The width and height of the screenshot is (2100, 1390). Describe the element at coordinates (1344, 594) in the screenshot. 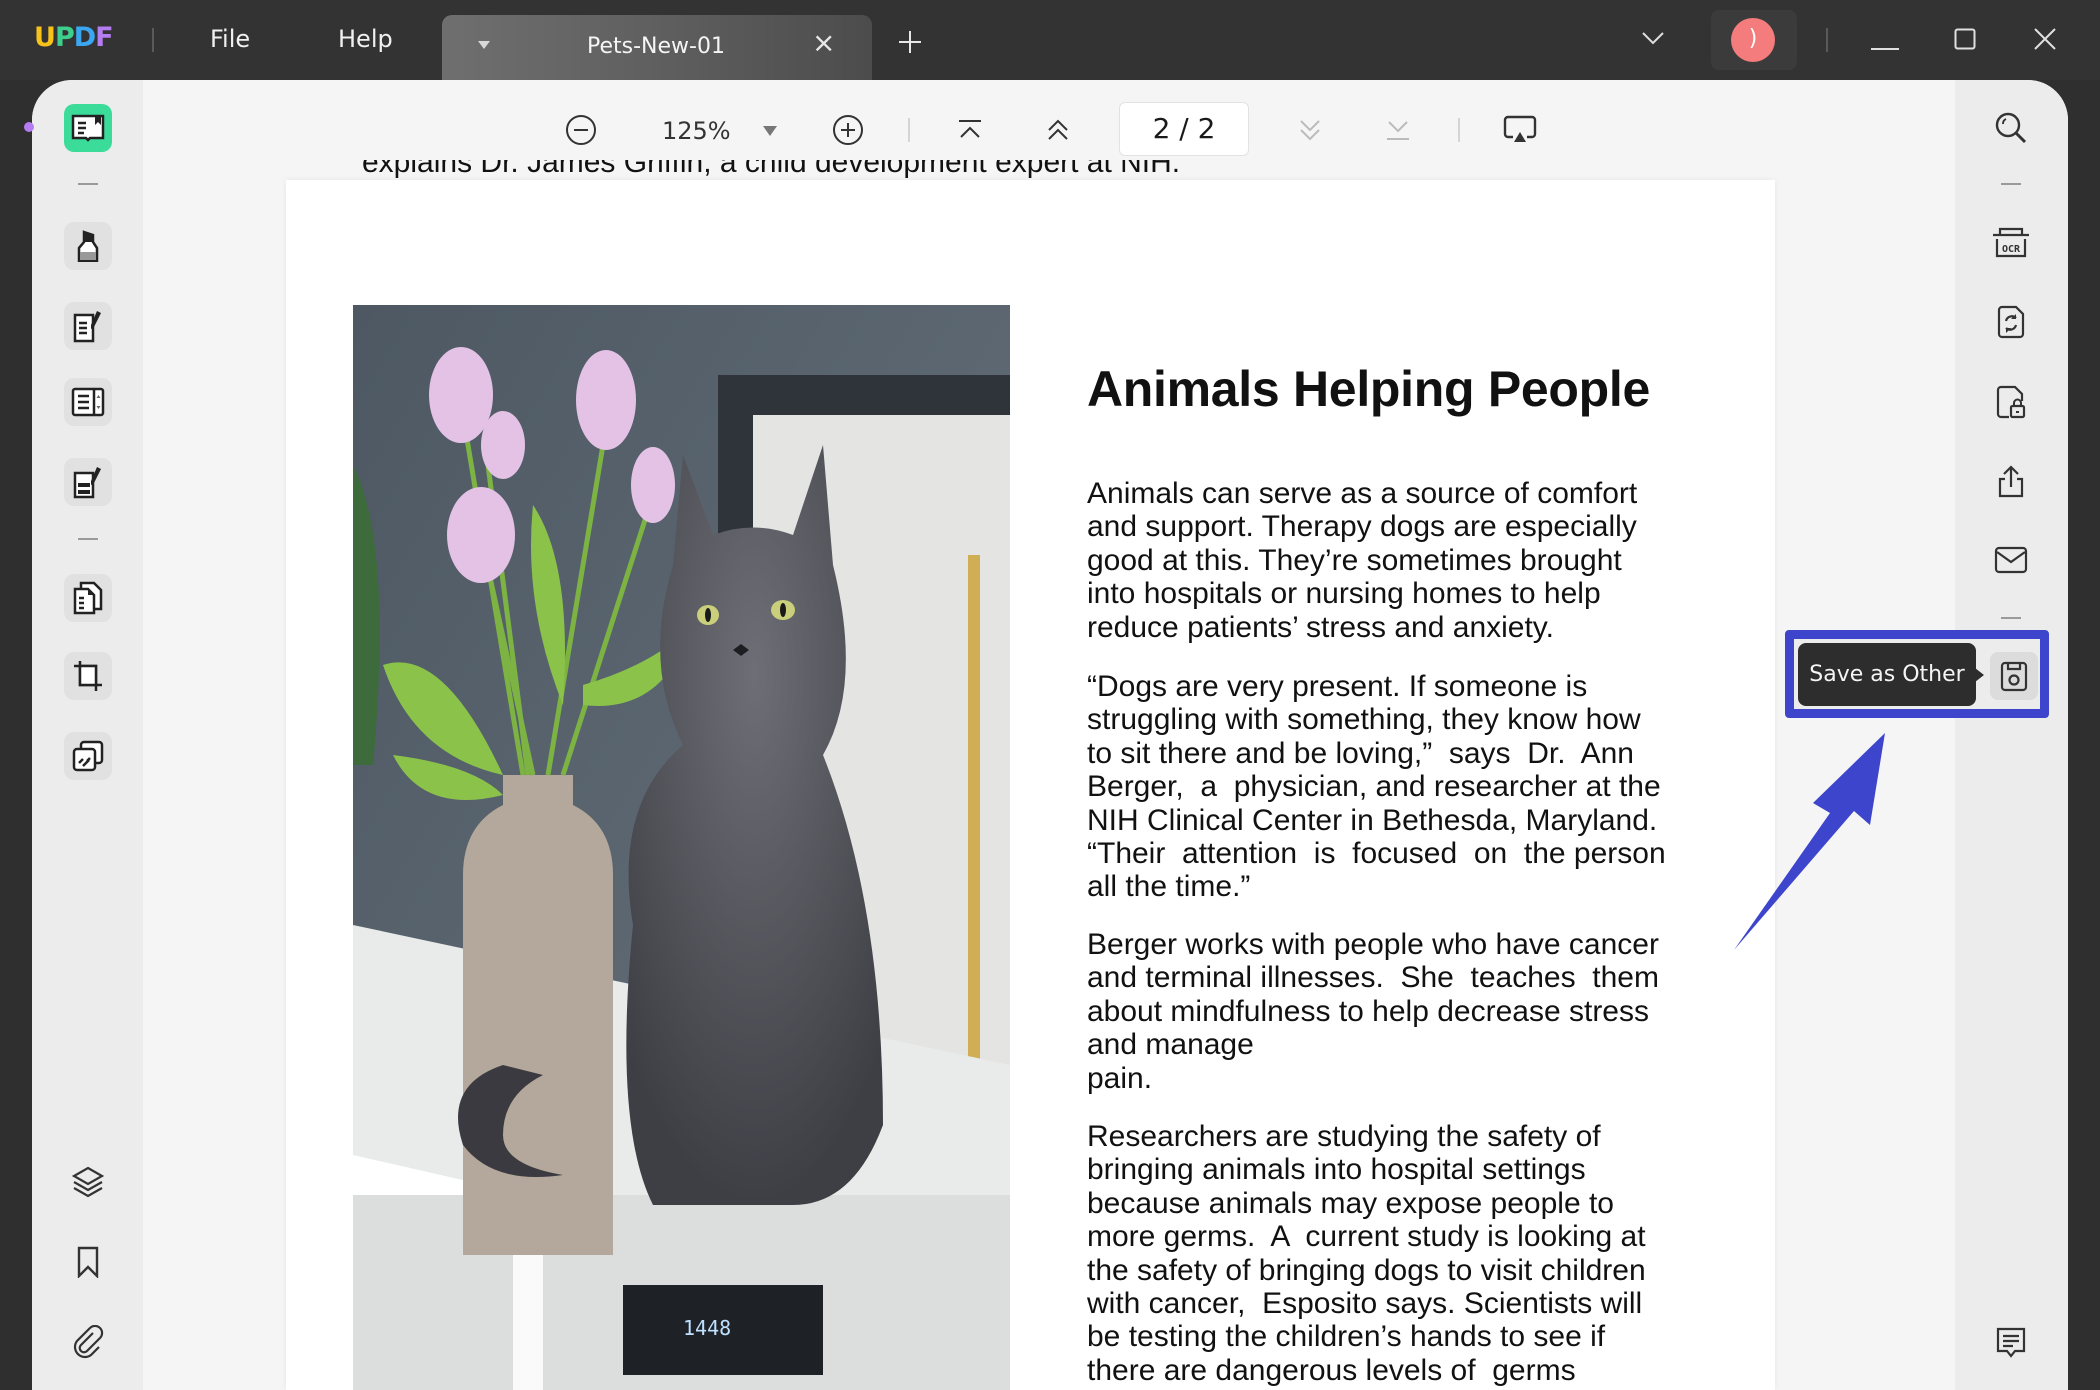

I see `text-line: into hospitals or nursing homes to help` at that location.